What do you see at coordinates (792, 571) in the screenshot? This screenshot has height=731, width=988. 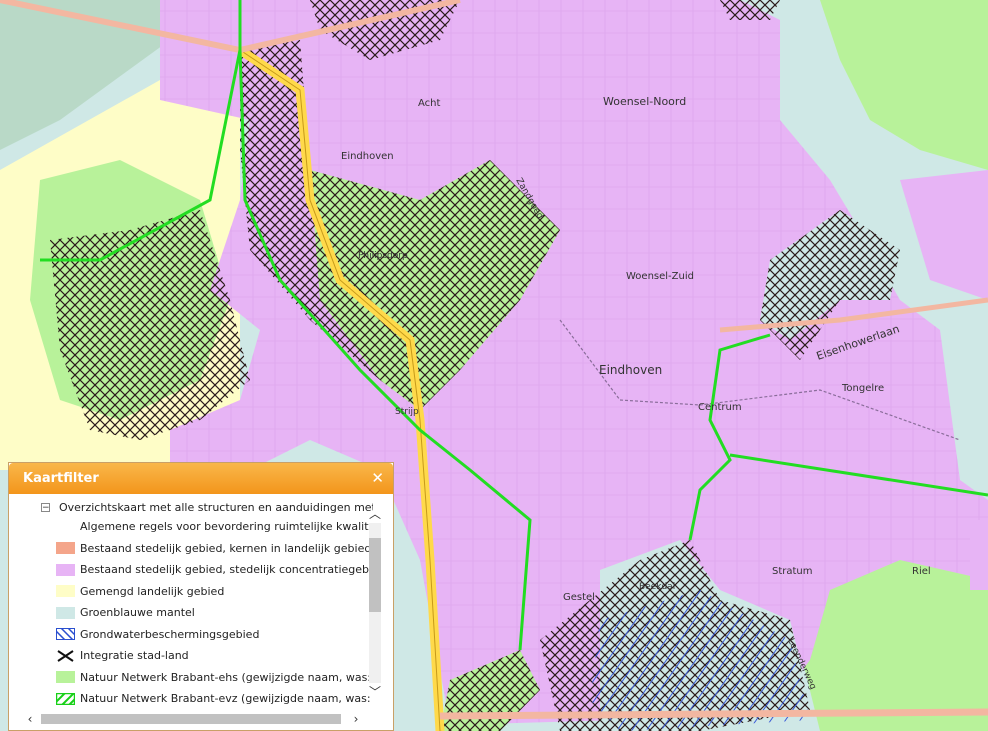 I see `label-stratum: Stratum` at bounding box center [792, 571].